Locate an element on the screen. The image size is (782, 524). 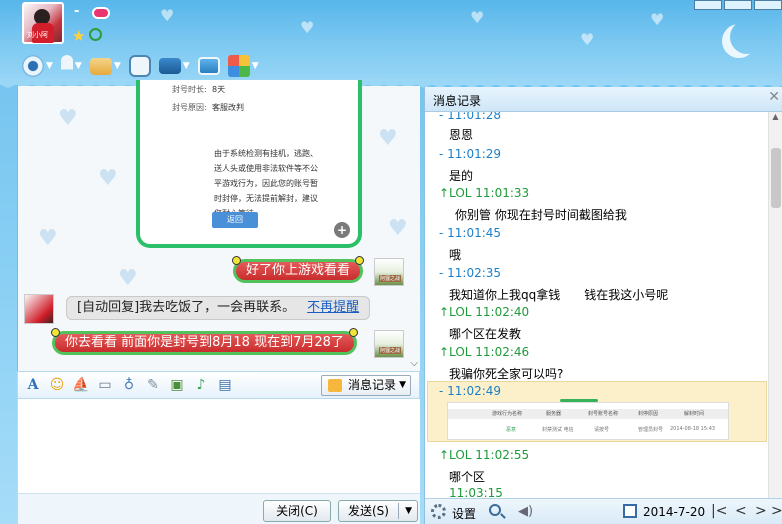
video-call-button: ▼ is located at coordinates (37, 66).